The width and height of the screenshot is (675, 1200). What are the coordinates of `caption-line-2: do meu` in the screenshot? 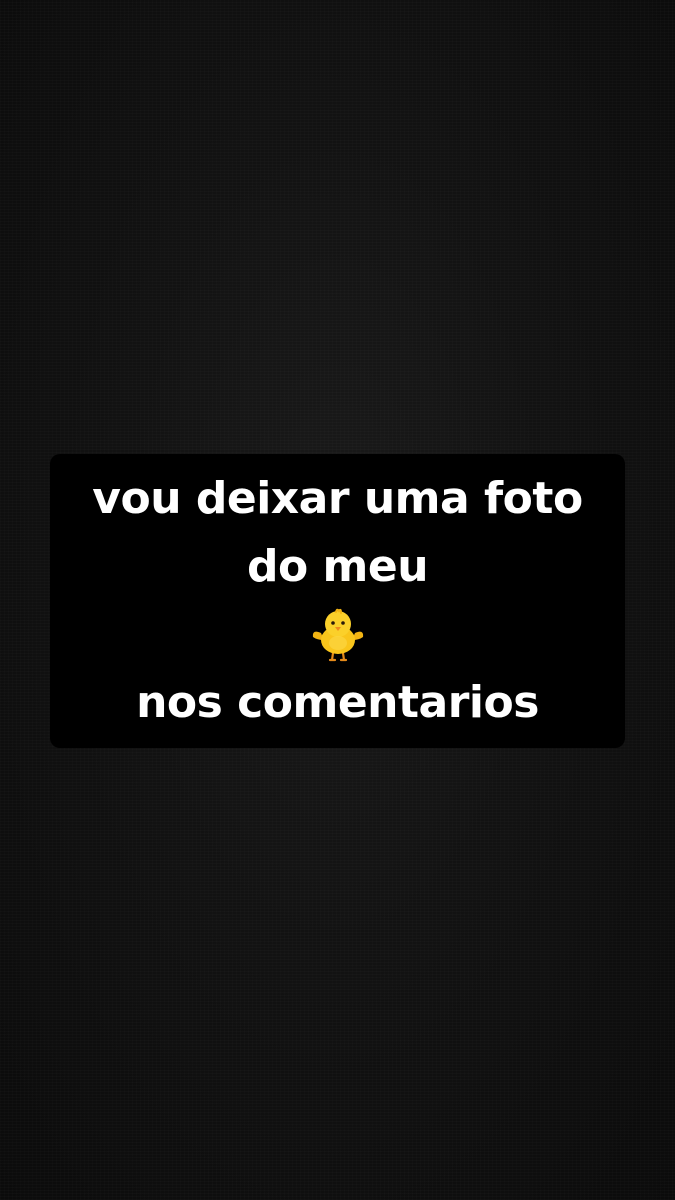 It's located at (337, 566).